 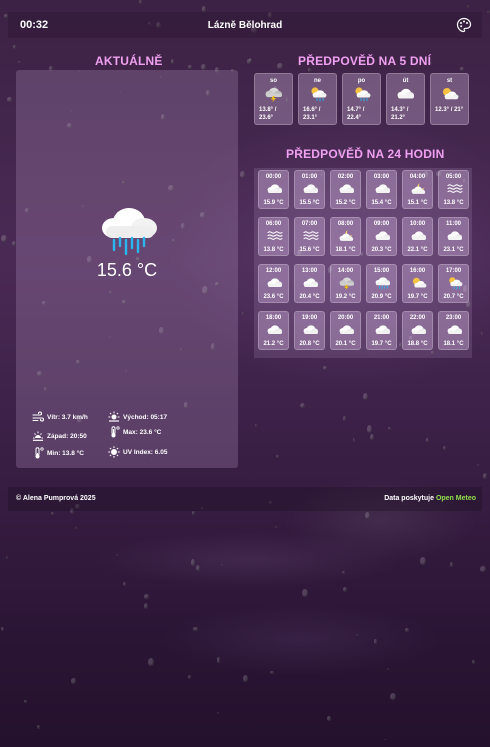 I want to click on hour-time: 02:00, so click(x=345, y=177).